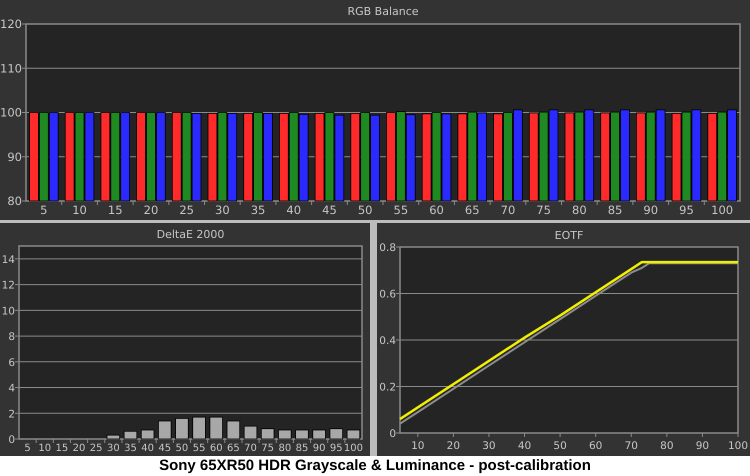 This screenshot has width=750, height=476. Describe the element at coordinates (387, 341) in the screenshot. I see `y-tick-label: 0.4` at that location.